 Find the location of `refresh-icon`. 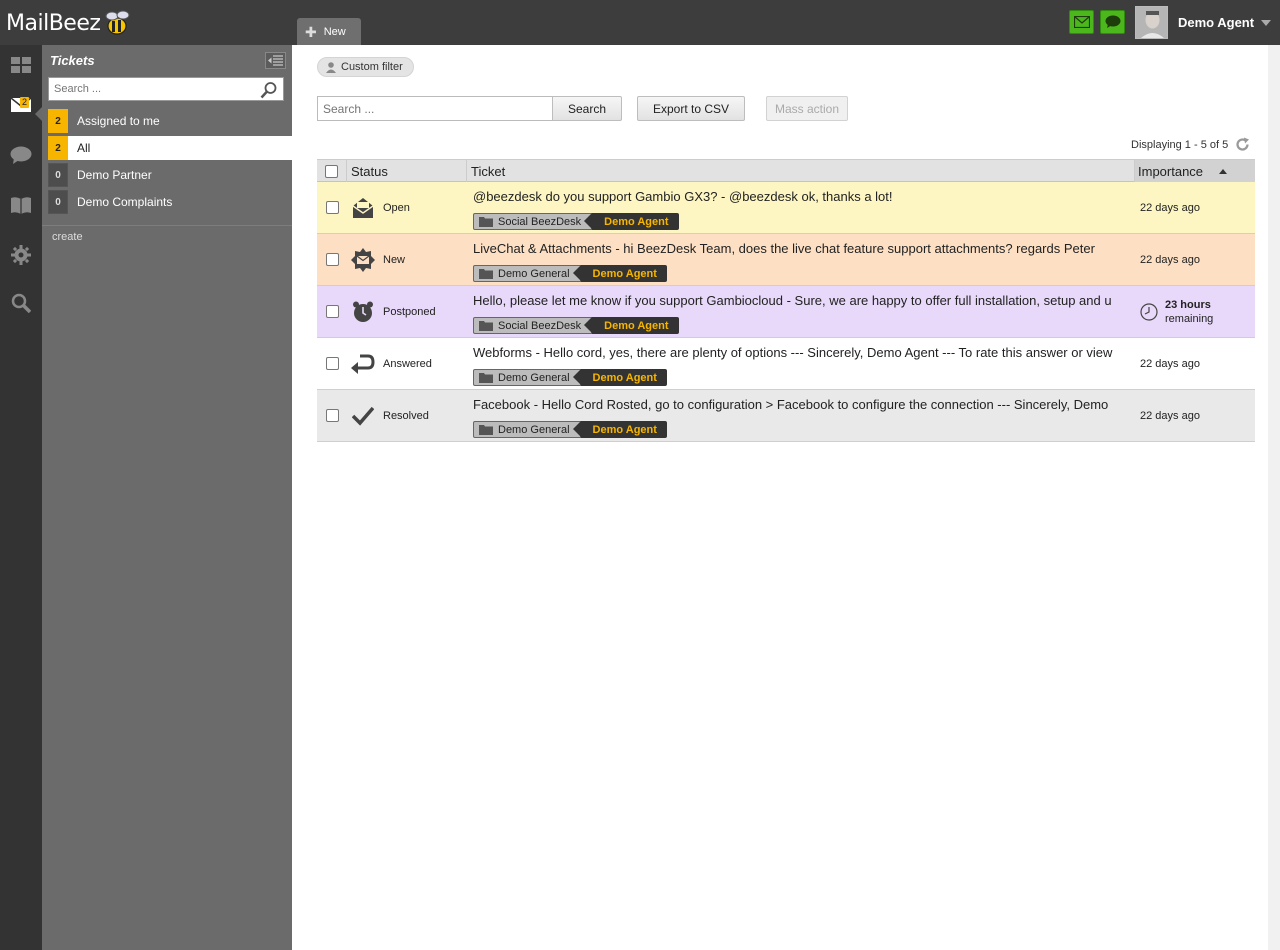

refresh-icon is located at coordinates (1242, 146).